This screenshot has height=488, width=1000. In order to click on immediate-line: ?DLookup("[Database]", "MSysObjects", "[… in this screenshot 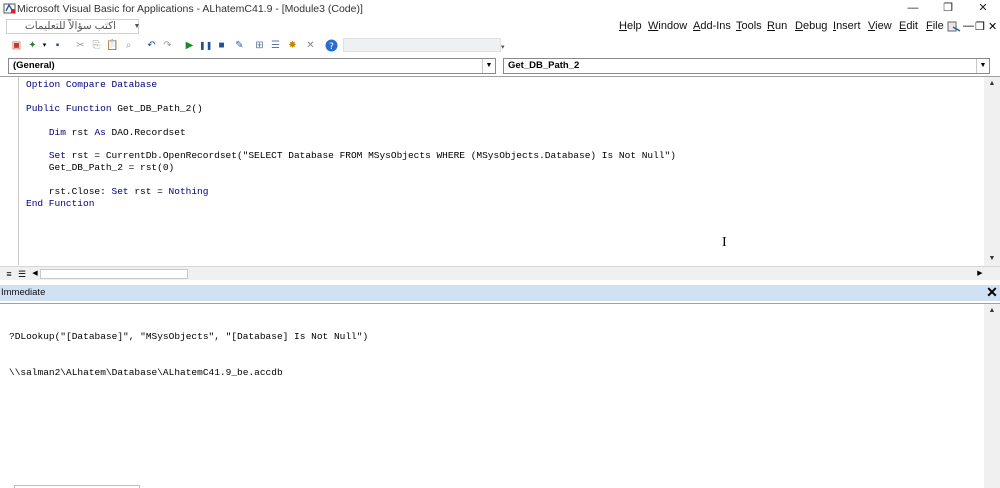, I will do `click(188, 337)`.